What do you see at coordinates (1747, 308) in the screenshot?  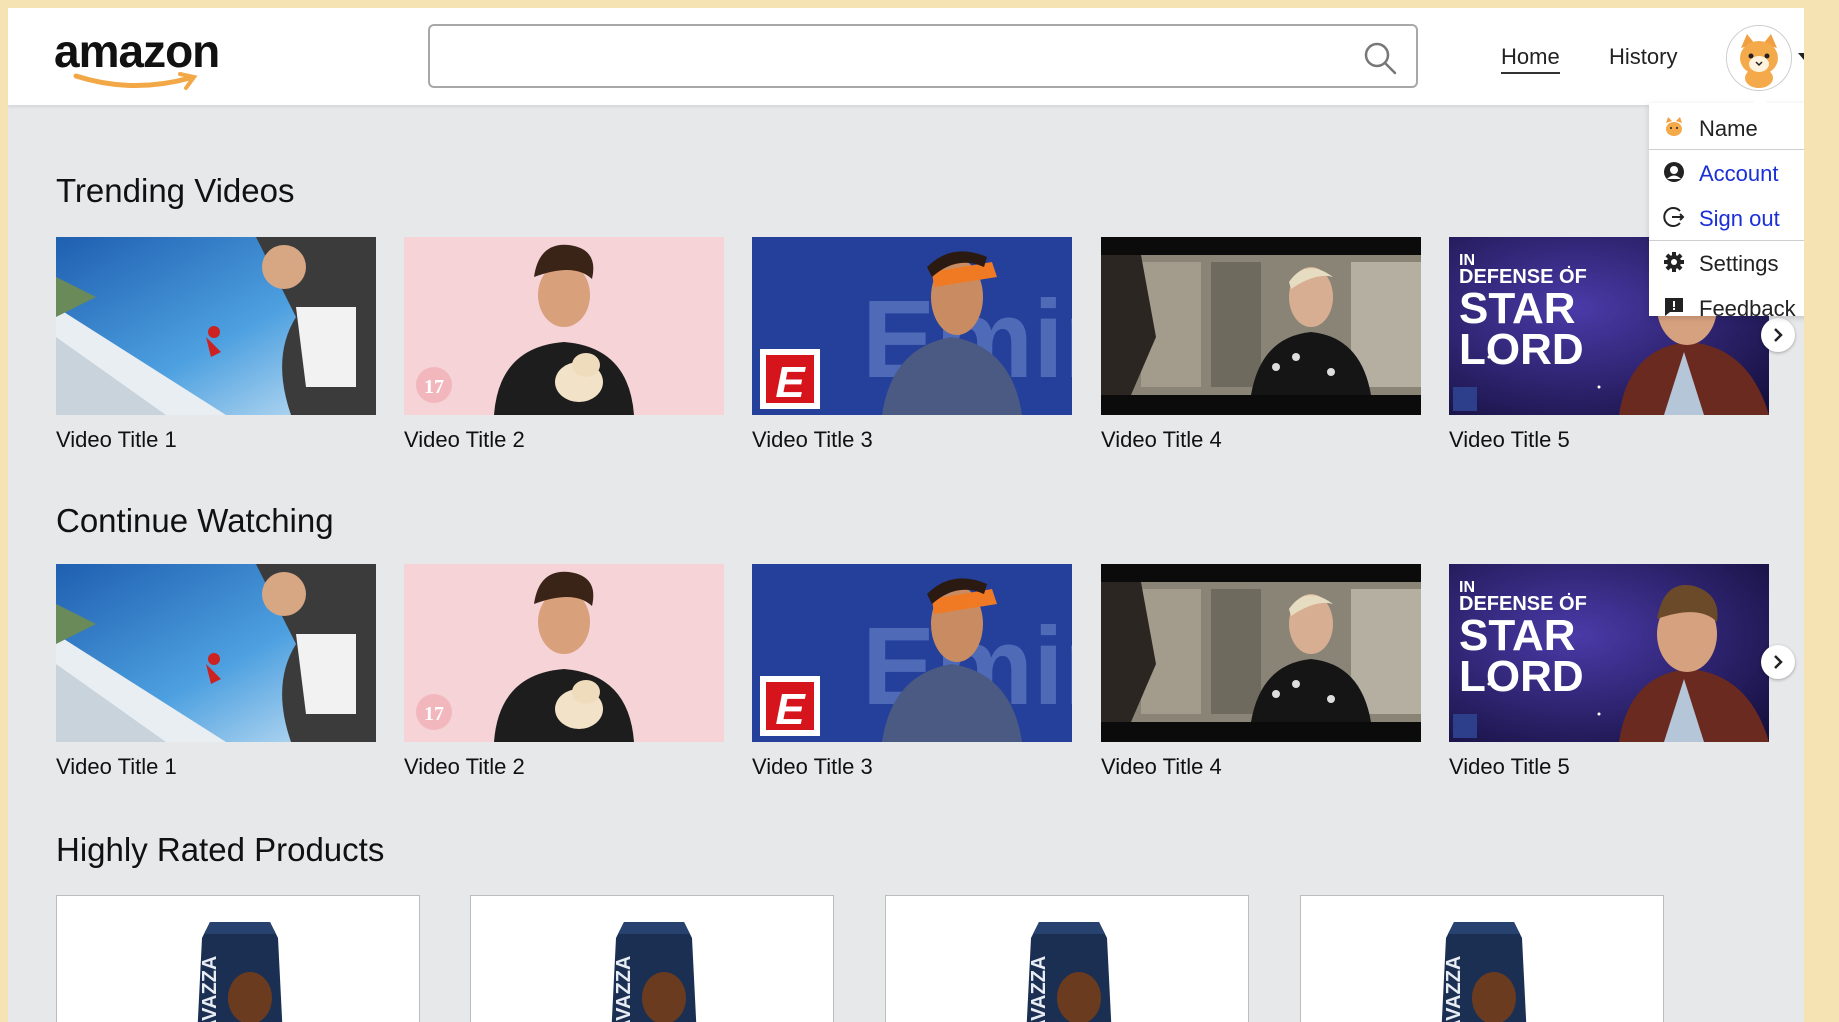 I see `menu-item-label: Feedback` at bounding box center [1747, 308].